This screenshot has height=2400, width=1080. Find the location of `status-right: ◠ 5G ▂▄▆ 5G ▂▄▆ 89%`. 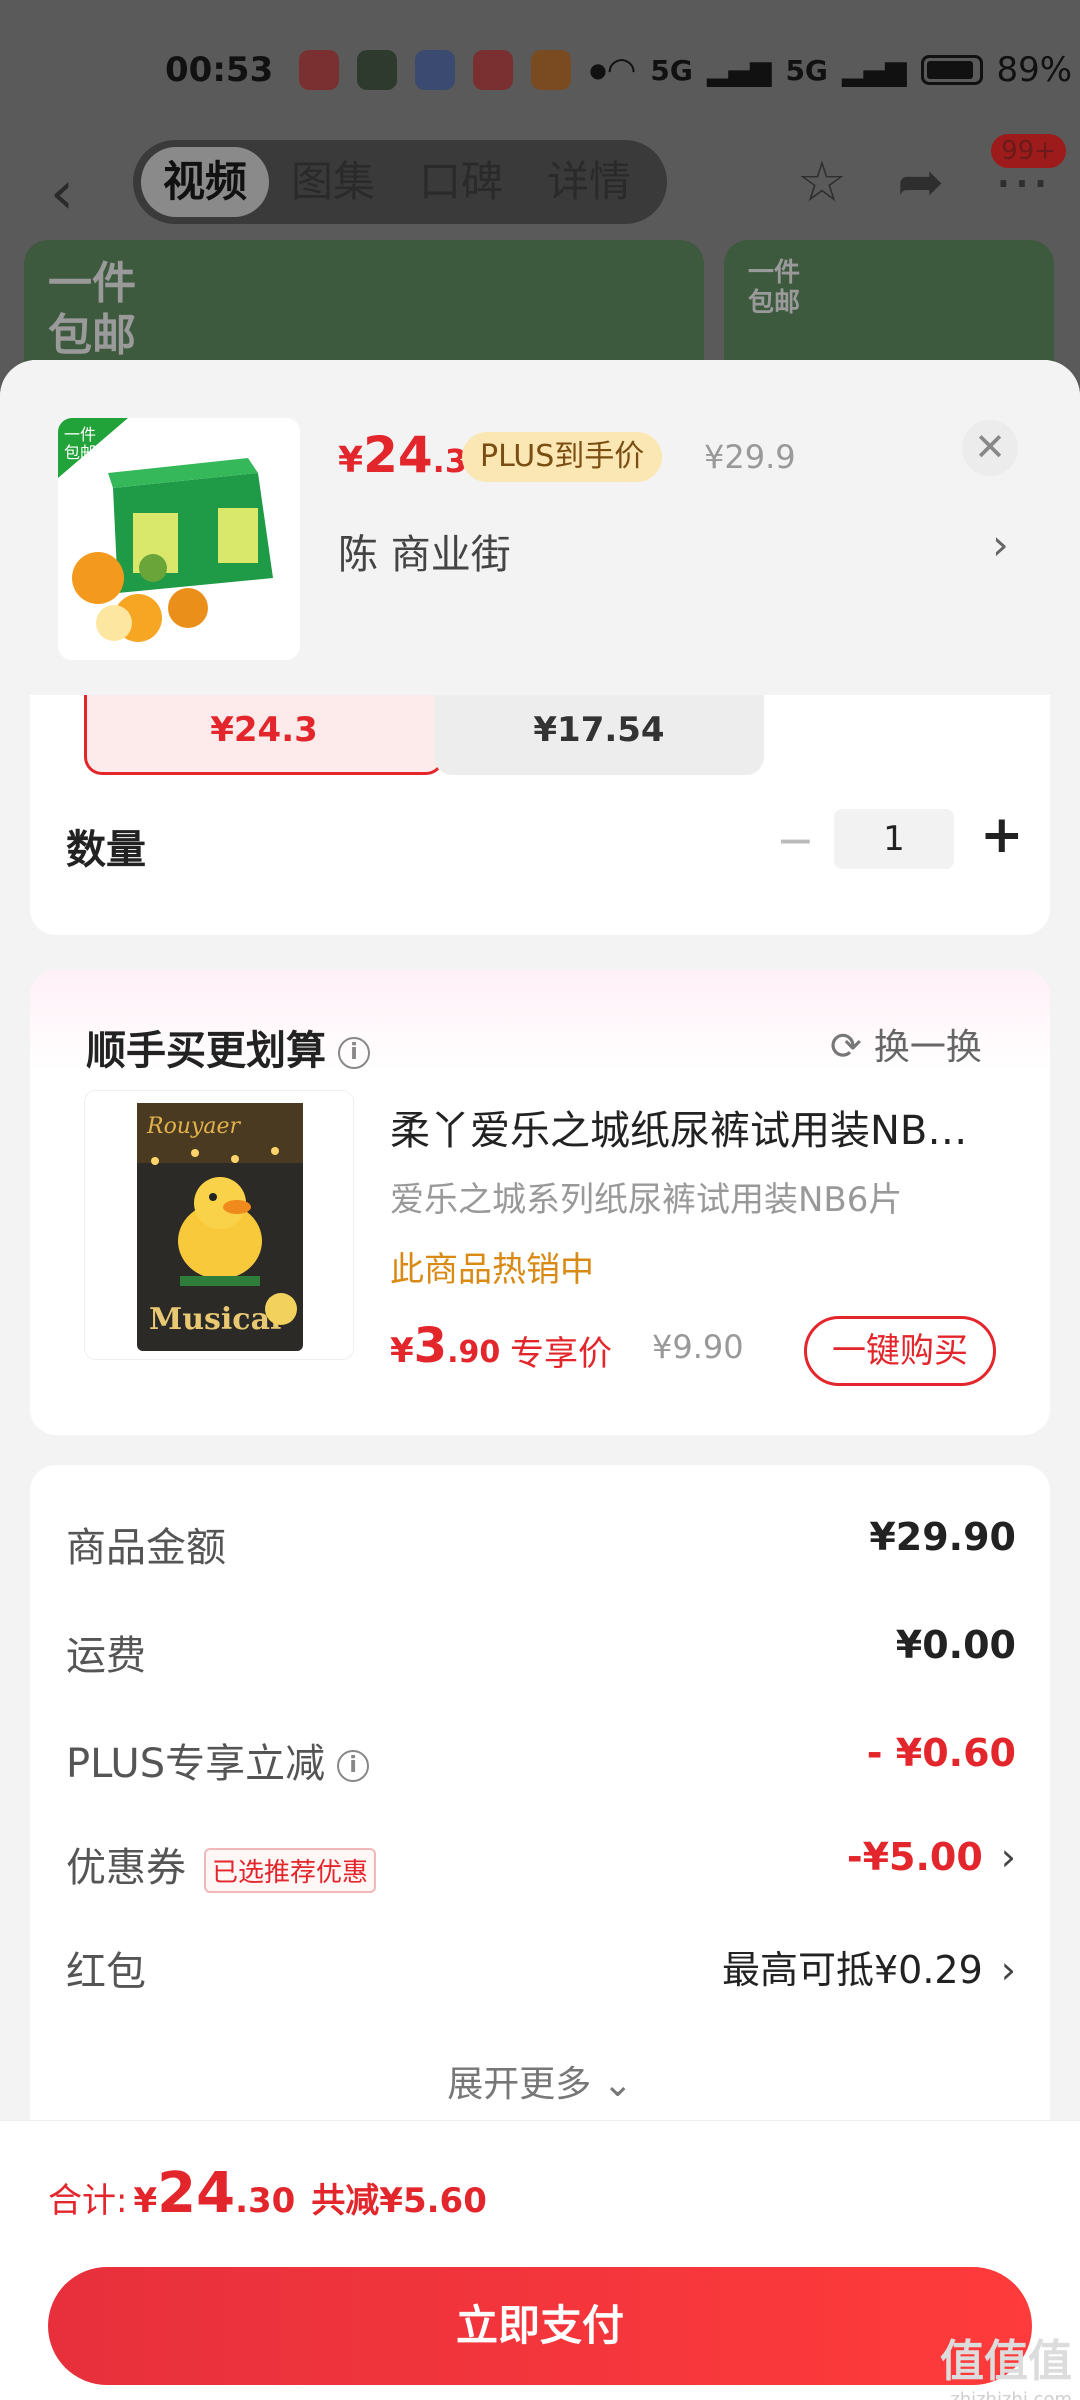

status-right: ◠ 5G ▂▄▆ 5G ▂▄▆ 89% is located at coordinates (839, 70).